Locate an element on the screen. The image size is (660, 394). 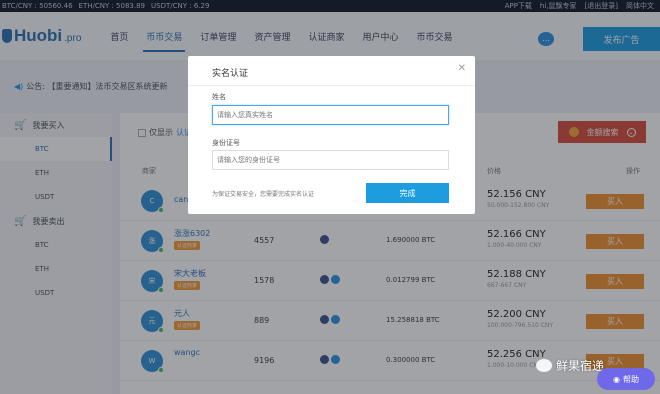
watermark: 鲜果宿递 is located at coordinates (570, 365).